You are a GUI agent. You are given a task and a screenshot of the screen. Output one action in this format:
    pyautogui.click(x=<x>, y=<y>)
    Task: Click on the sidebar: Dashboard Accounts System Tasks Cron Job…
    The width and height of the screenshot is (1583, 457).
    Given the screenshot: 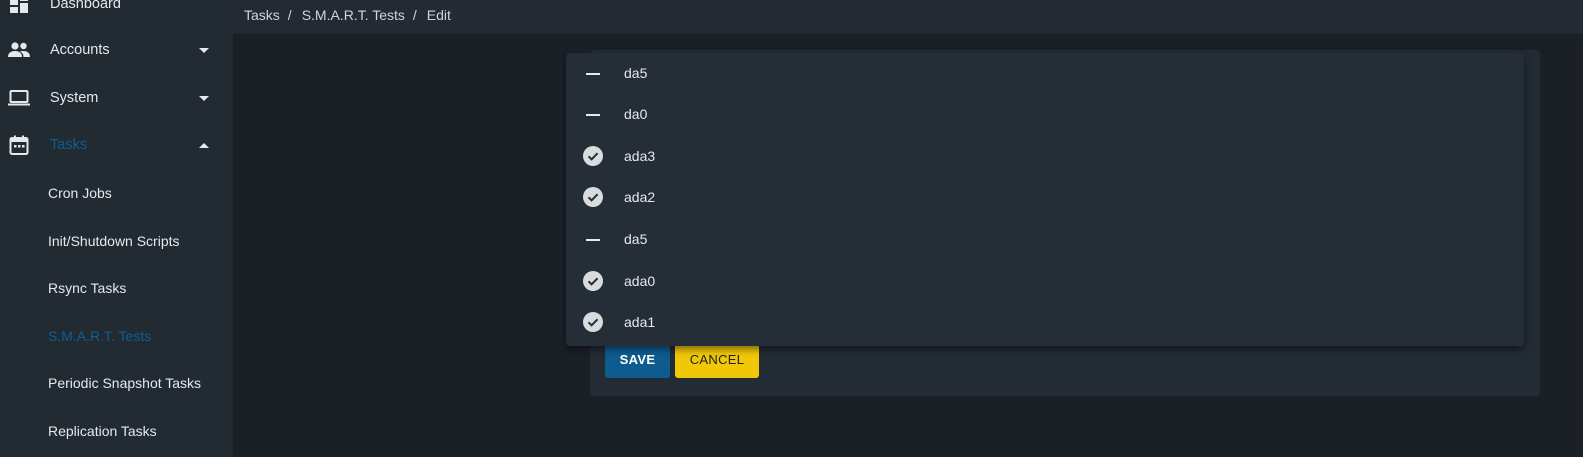 What is the action you would take?
    pyautogui.click(x=116, y=228)
    